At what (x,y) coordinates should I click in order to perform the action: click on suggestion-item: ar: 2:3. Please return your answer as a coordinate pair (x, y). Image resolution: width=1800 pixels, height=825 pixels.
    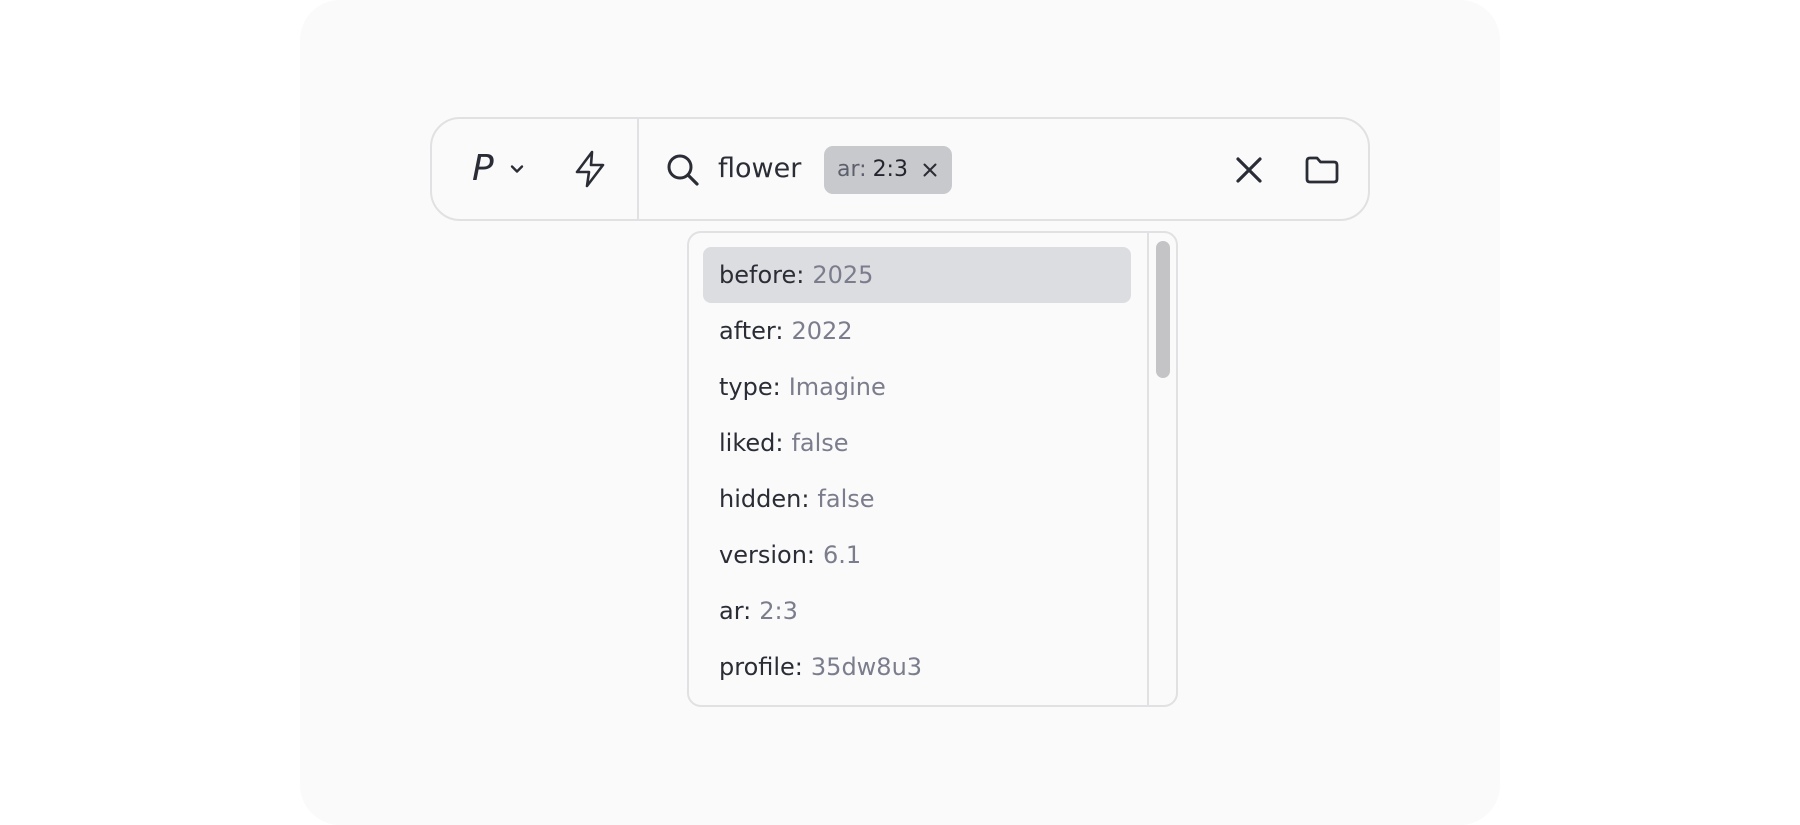
    Looking at the image, I should click on (917, 611).